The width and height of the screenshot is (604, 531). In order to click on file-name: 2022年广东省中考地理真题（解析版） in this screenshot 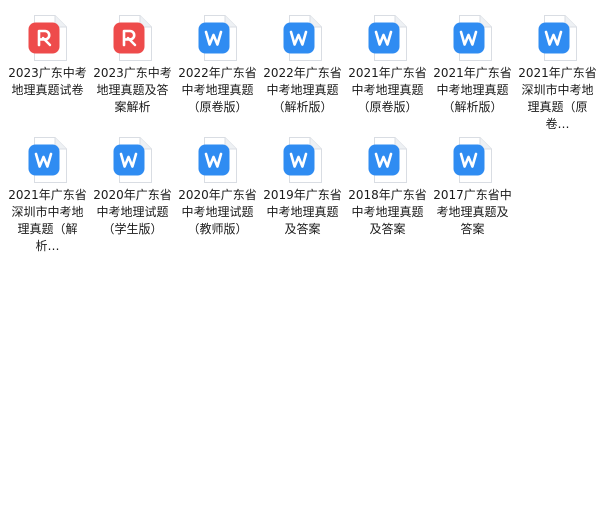, I will do `click(302, 90)`.